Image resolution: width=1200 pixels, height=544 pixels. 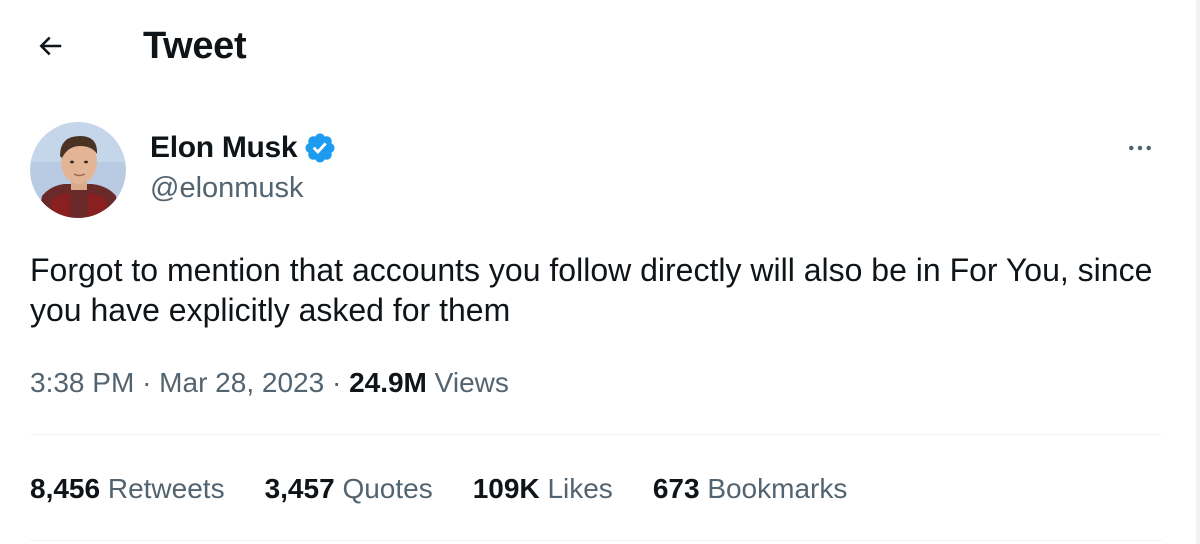 What do you see at coordinates (429, 382) in the screenshot?
I see `views-link: 24.9M Views` at bounding box center [429, 382].